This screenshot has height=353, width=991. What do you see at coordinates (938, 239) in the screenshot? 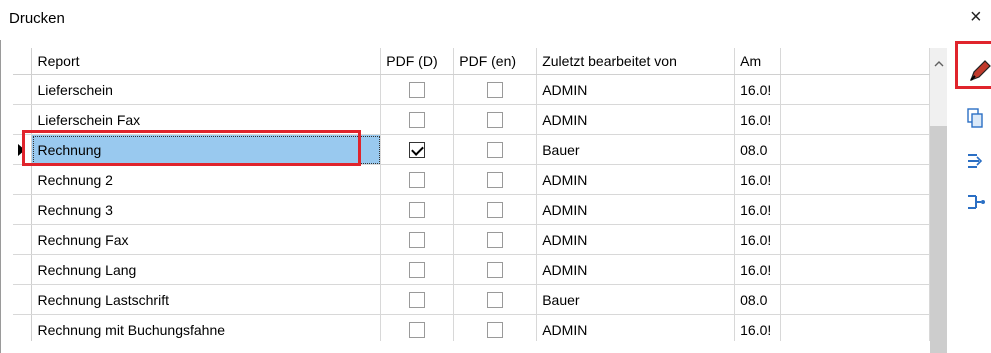
I see `scrollbar-thumb` at bounding box center [938, 239].